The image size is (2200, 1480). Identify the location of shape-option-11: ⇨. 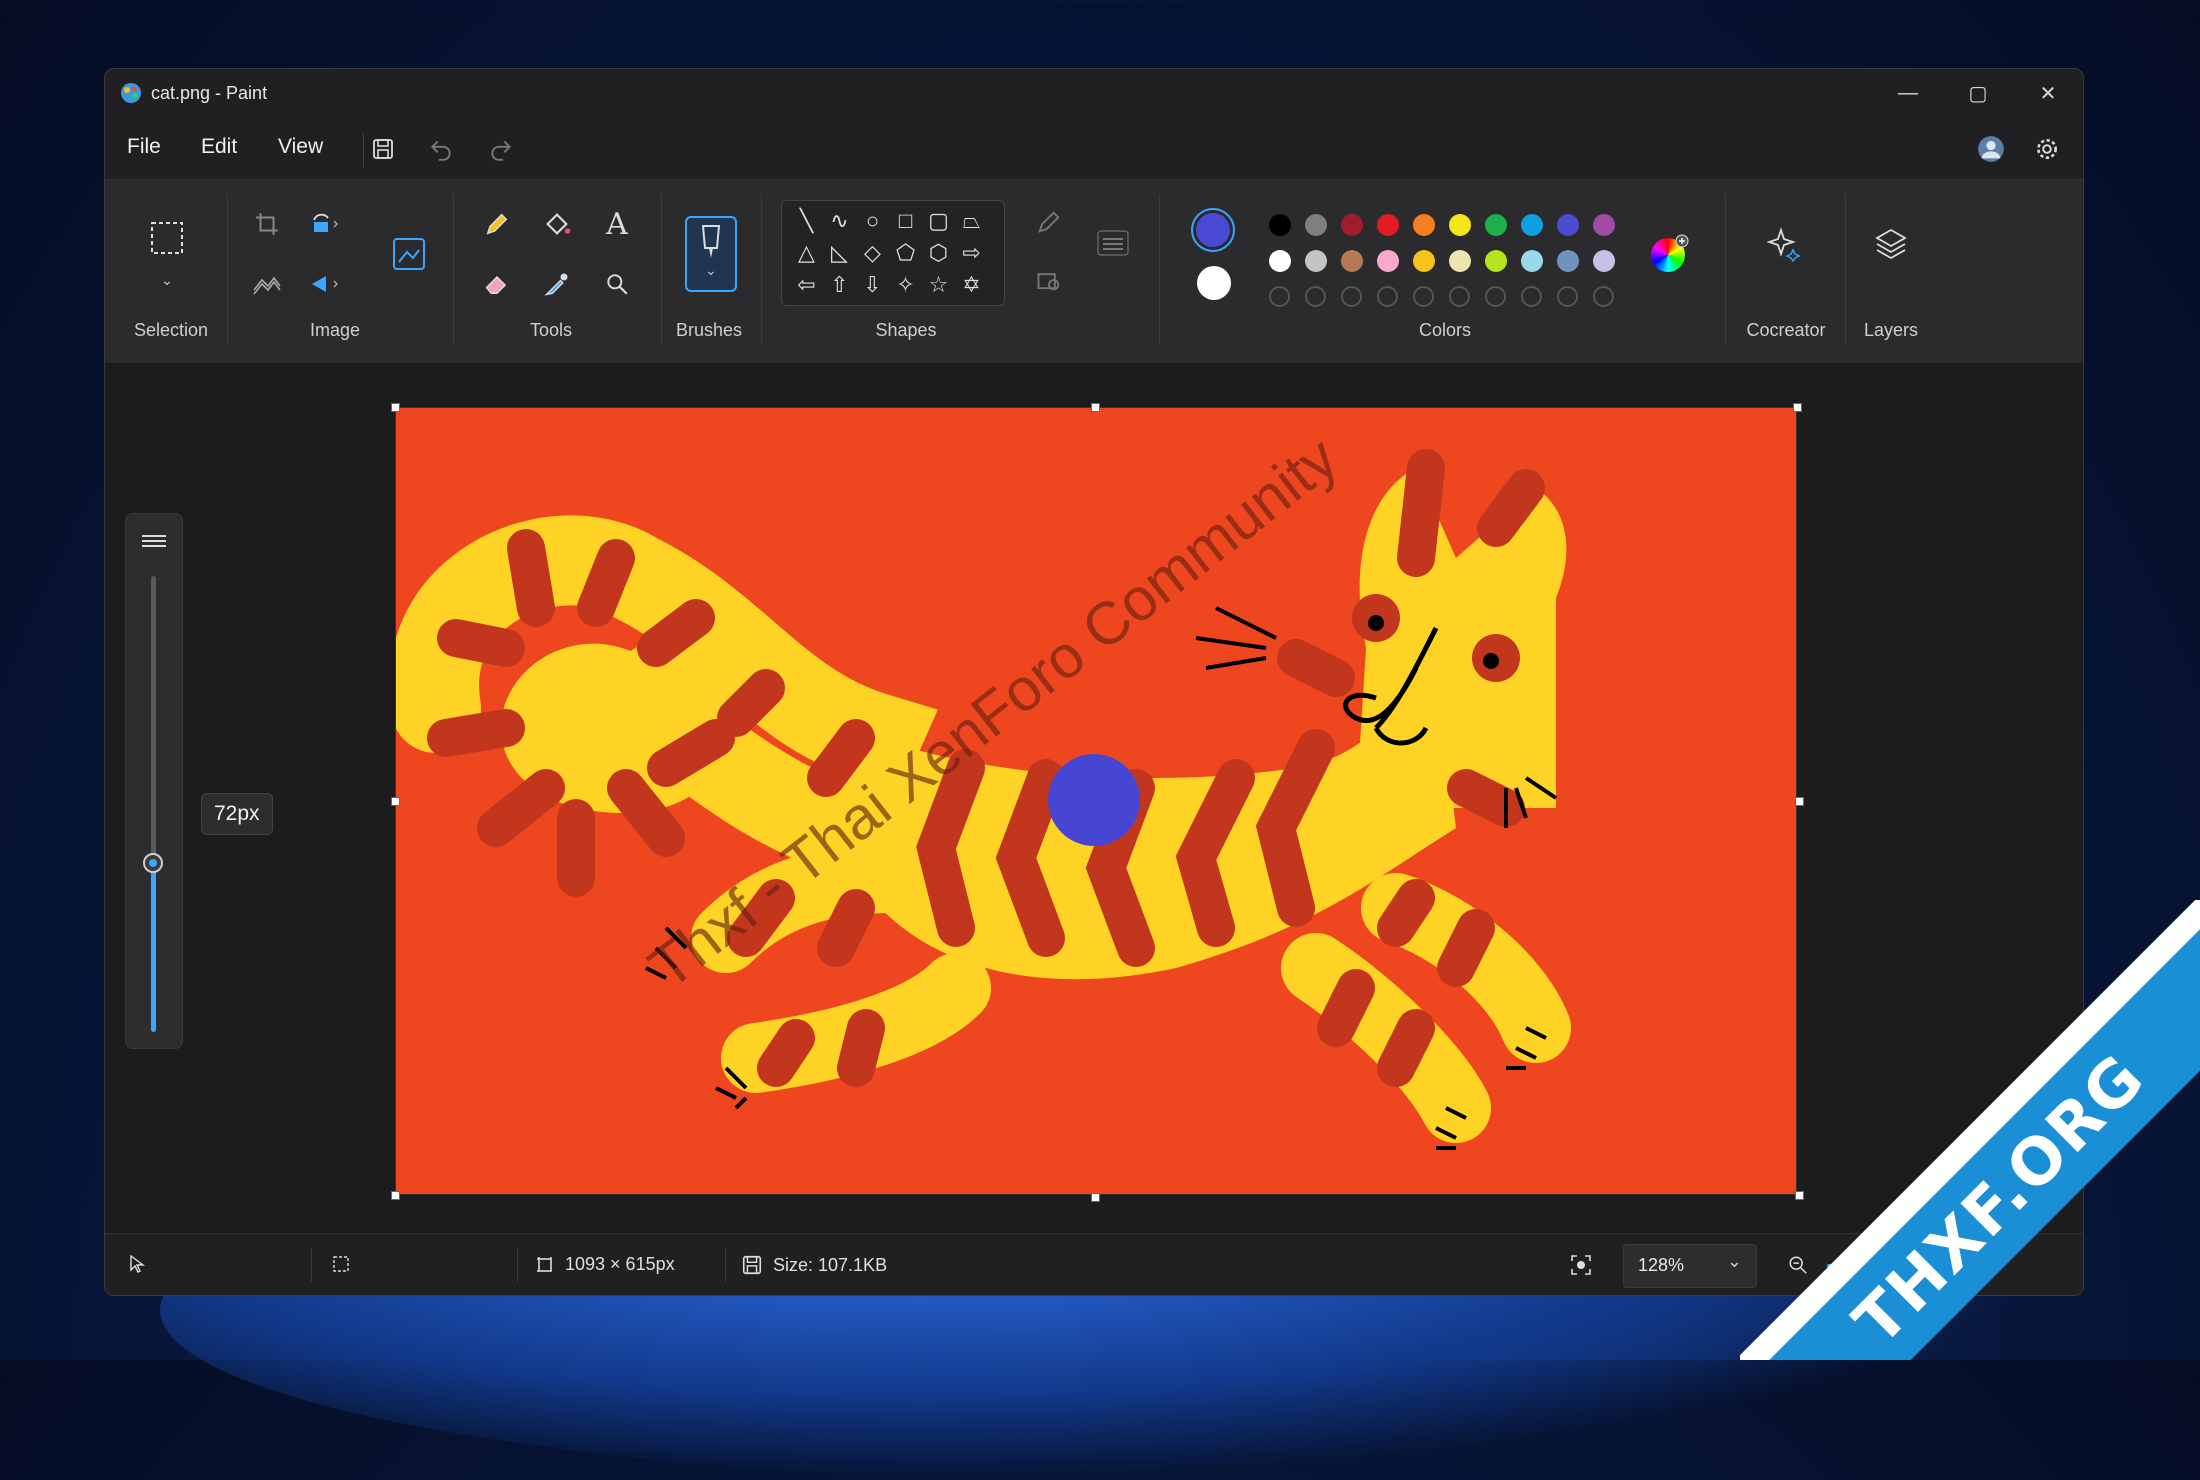
(971, 253).